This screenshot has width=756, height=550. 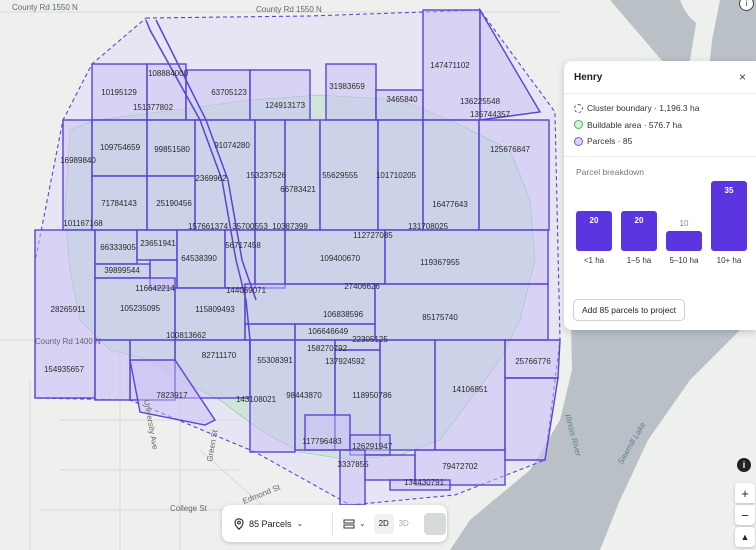 I want to click on parcel-id-label: 10387399, so click(x=290, y=226).